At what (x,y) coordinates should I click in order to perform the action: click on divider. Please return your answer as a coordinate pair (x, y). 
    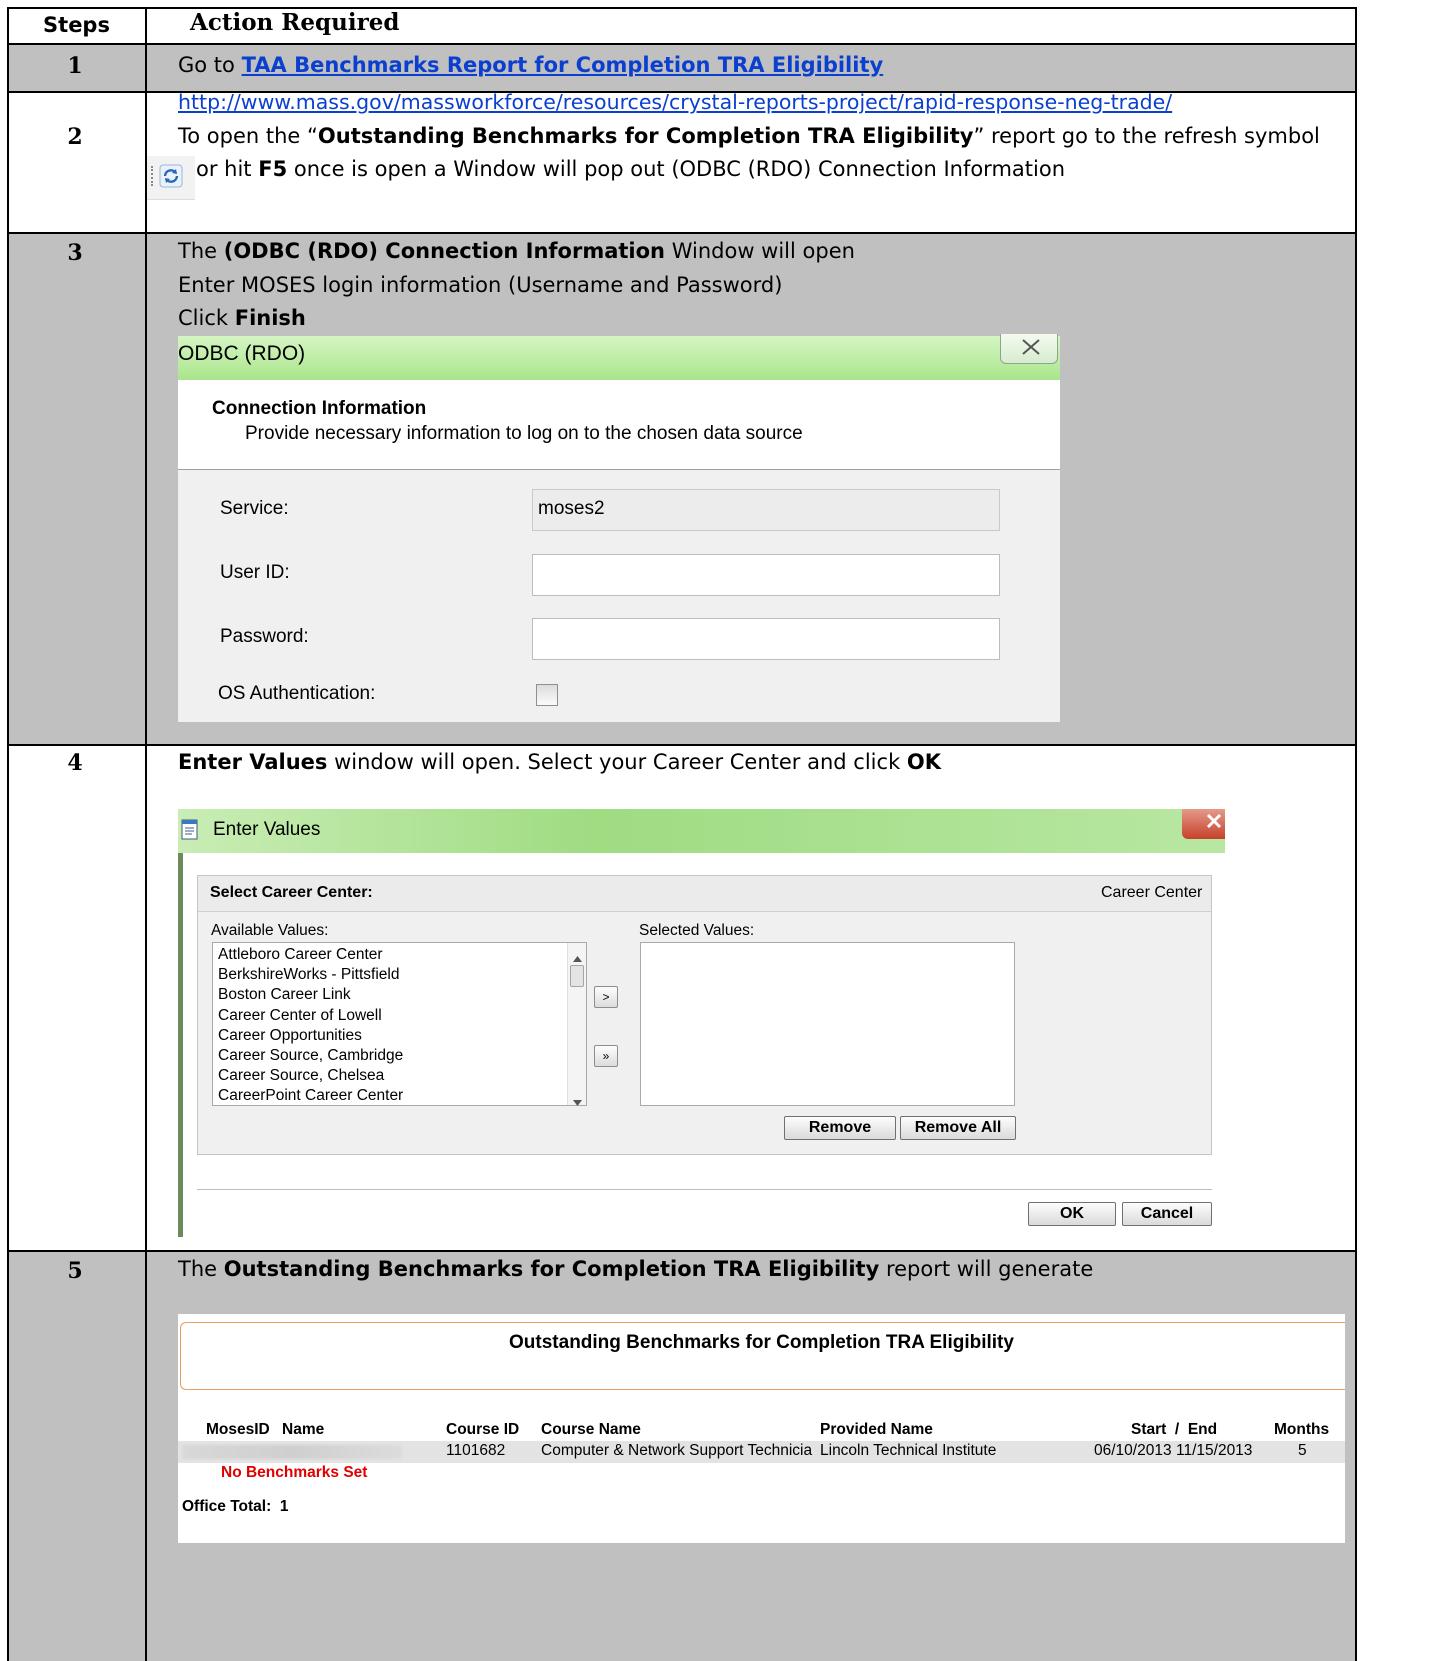
    Looking at the image, I should click on (704, 1189).